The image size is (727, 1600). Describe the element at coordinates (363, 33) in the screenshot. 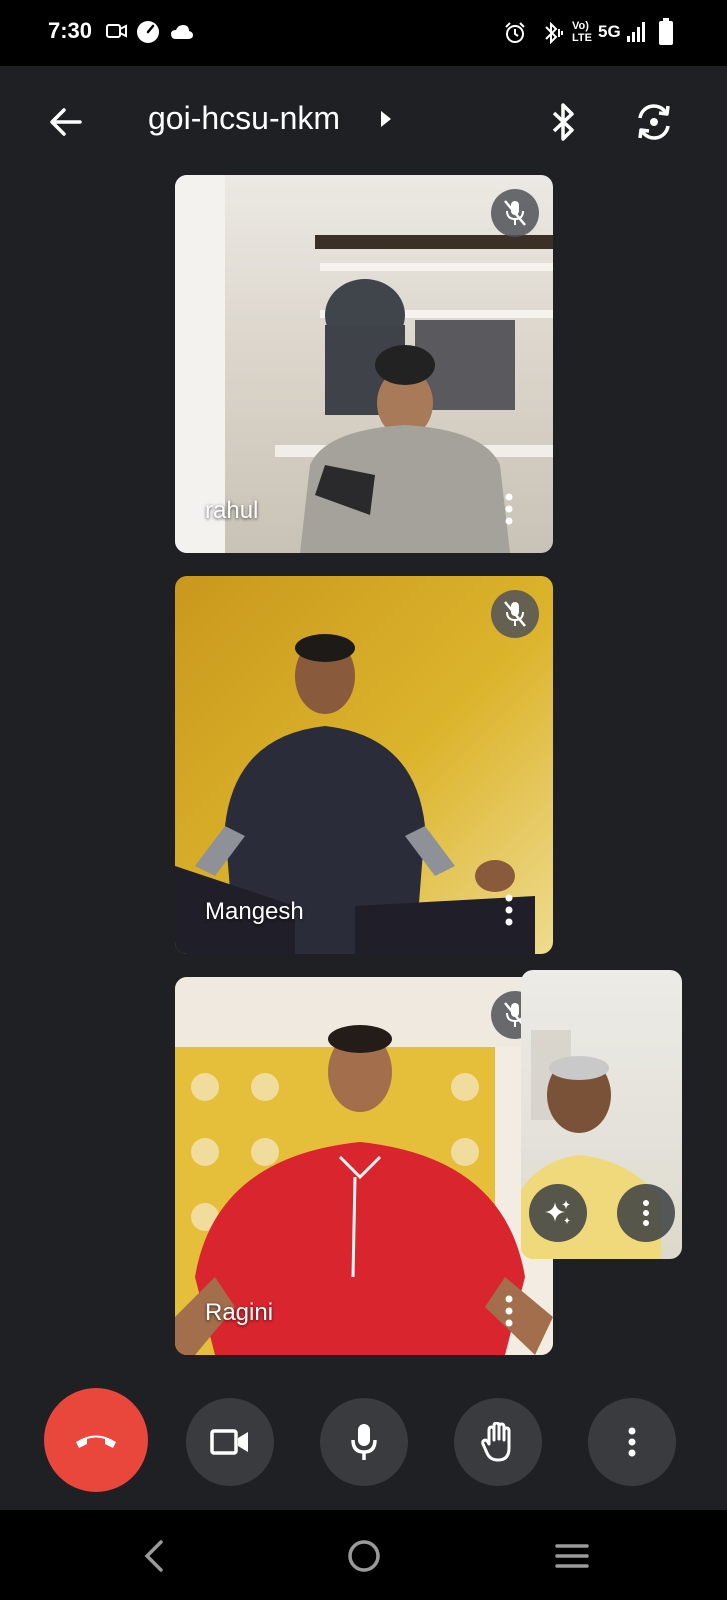

I see `status-bar: 7:30 Vo) LTE 5G` at that location.